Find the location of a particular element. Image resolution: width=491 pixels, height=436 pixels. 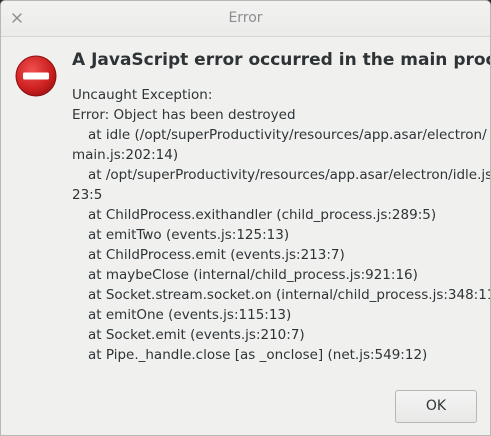

message-line: 23:5 is located at coordinates (87, 195).